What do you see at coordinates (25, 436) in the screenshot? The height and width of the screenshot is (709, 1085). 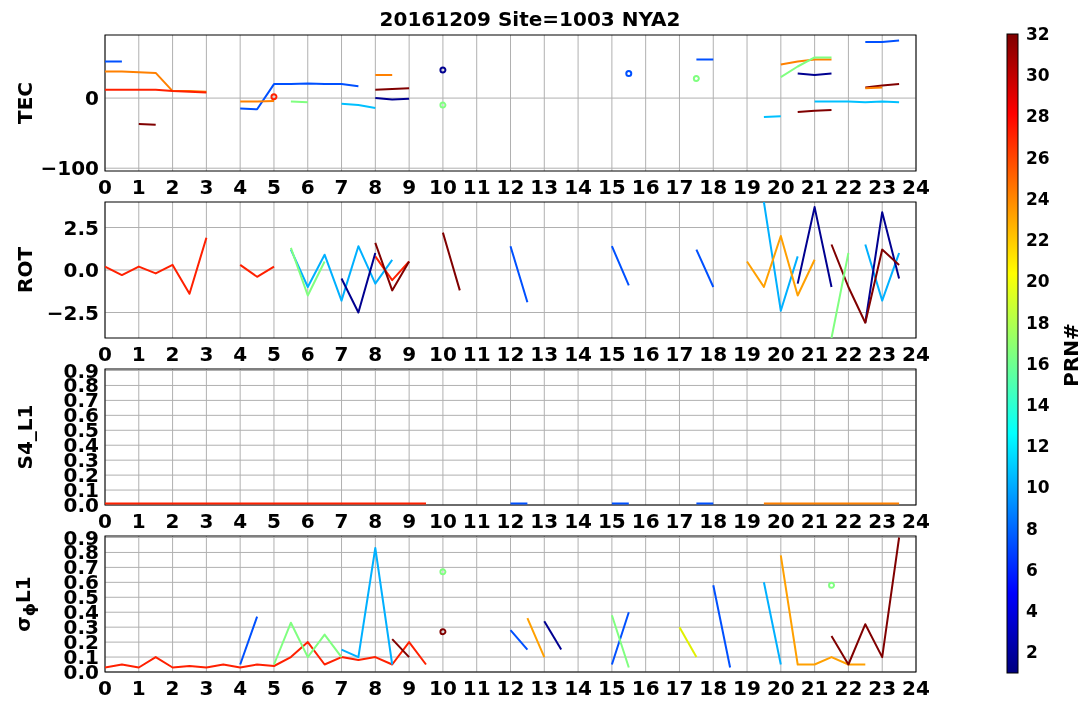 I see `axis-label: S4_L1` at bounding box center [25, 436].